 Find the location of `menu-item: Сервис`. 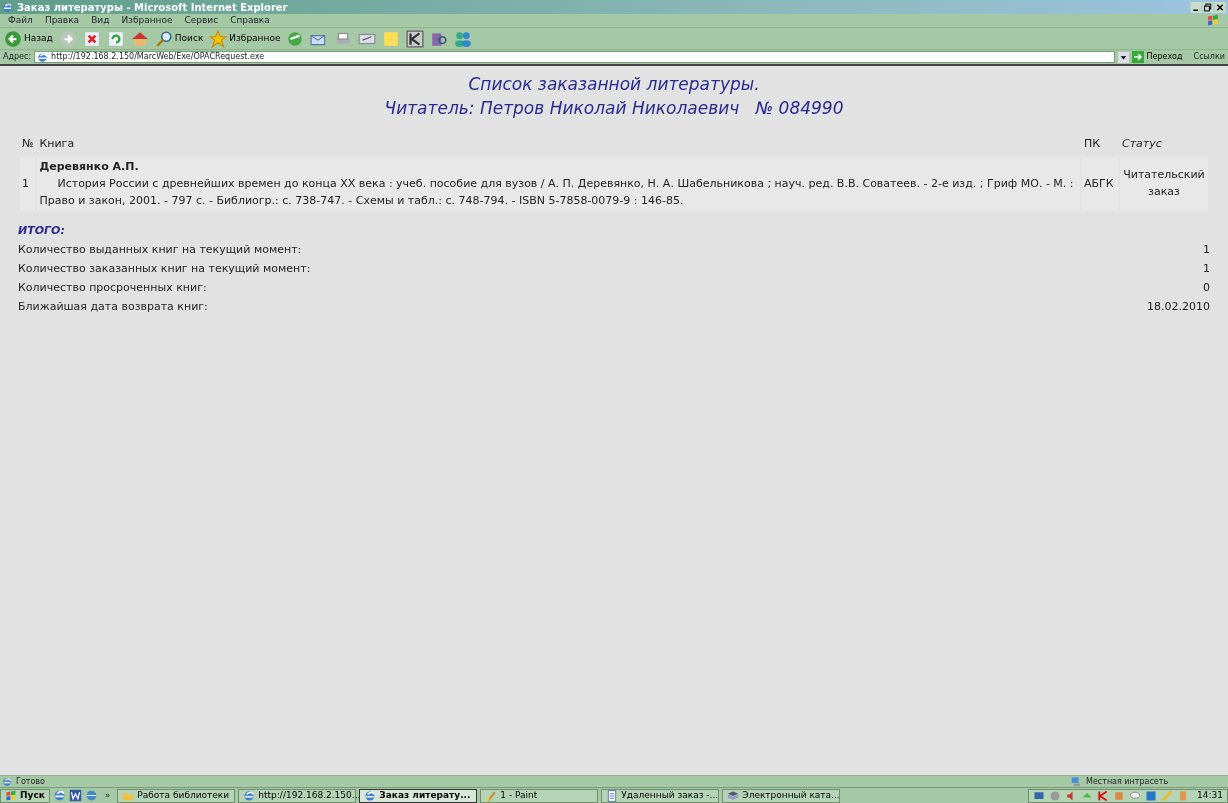

menu-item: Сервис is located at coordinates (201, 20).